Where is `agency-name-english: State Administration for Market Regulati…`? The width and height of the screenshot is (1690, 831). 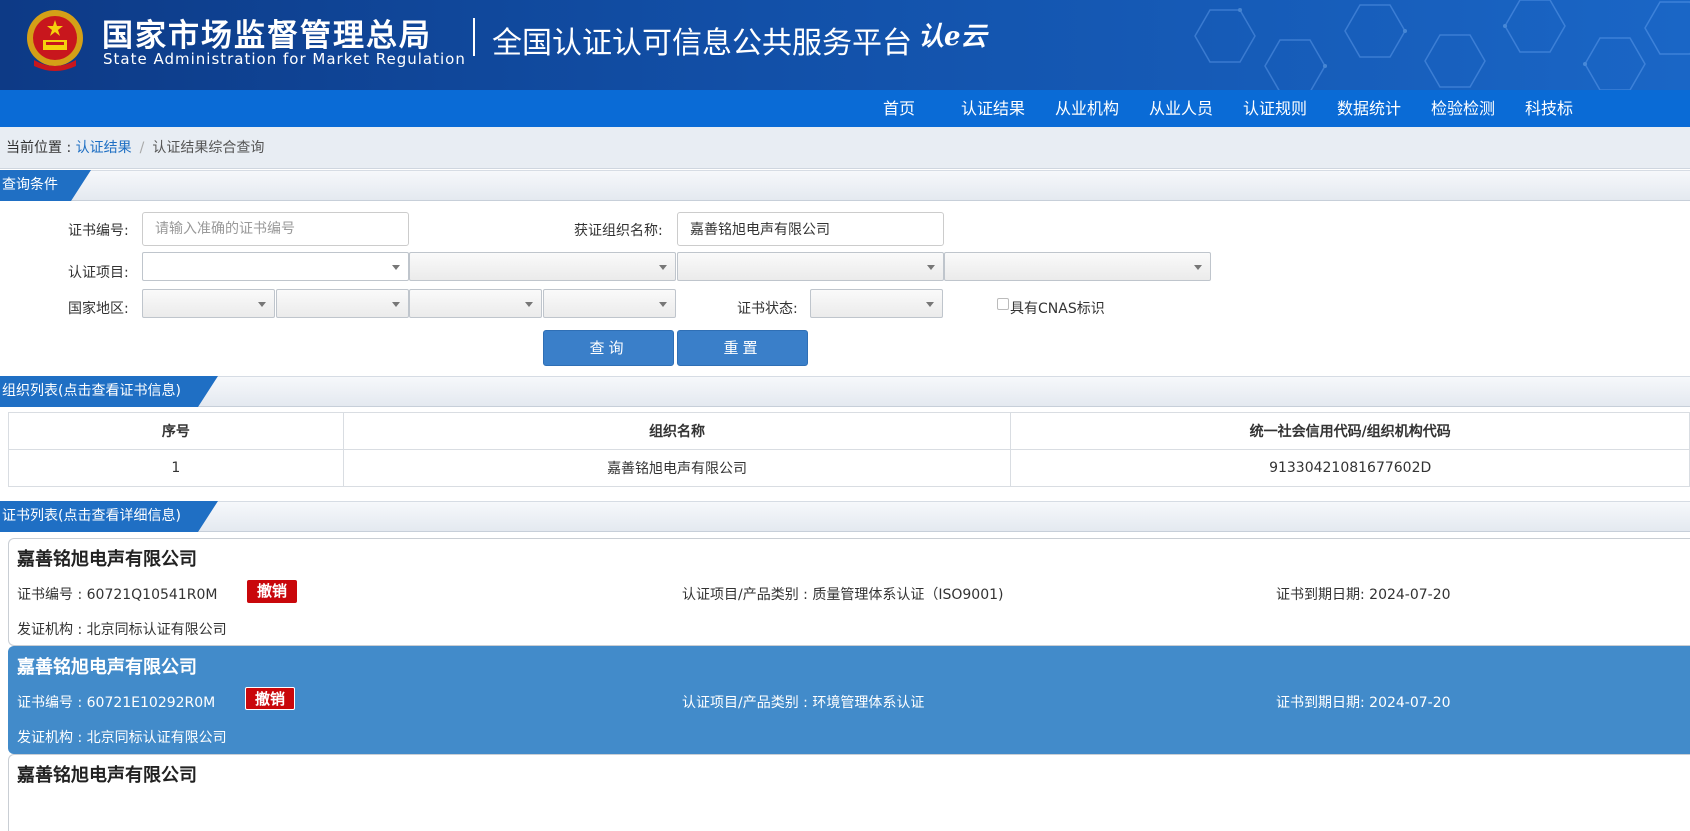
agency-name-english: State Administration for Market Regulati… is located at coordinates (284, 59).